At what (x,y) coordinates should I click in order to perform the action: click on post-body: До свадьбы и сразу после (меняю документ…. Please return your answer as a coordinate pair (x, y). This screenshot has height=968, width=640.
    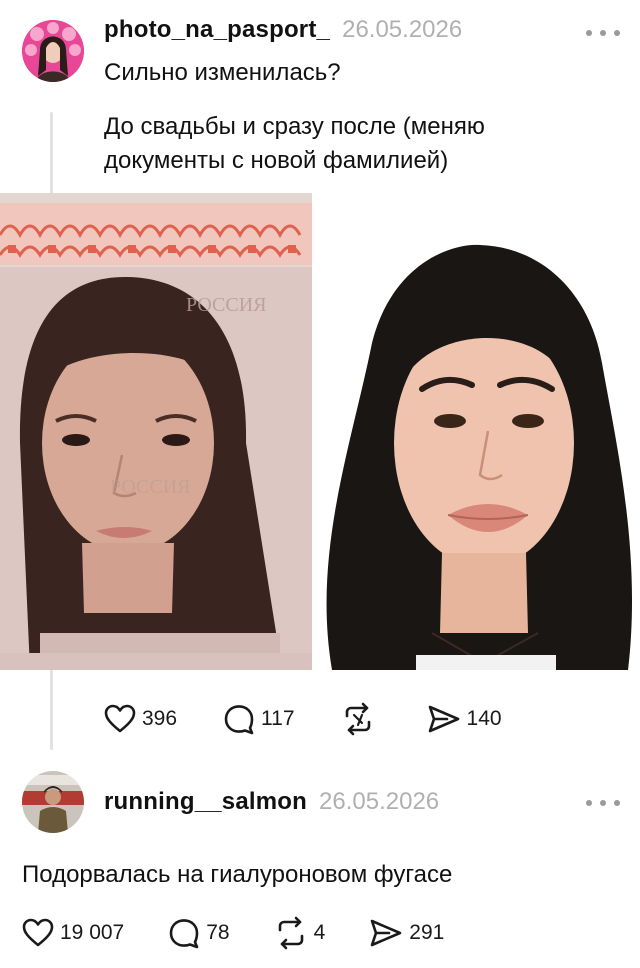
    Looking at the image, I should click on (294, 143).